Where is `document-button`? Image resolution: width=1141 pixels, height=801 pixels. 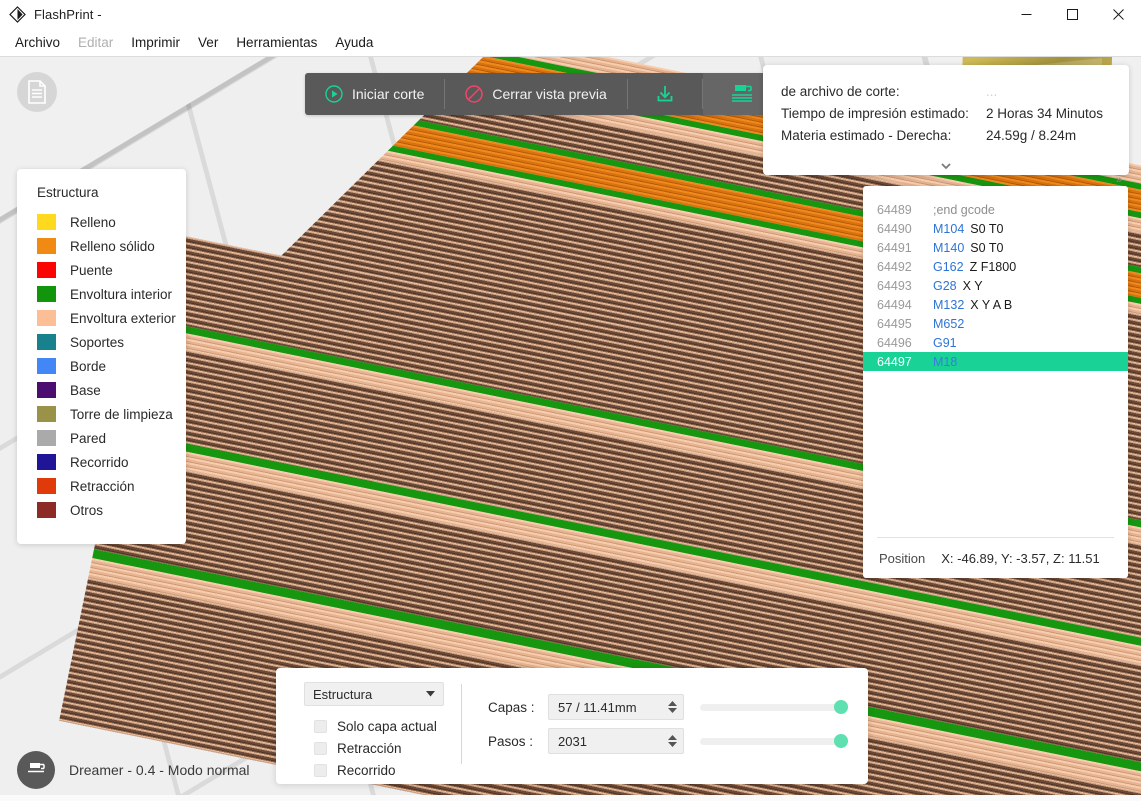
document-button is located at coordinates (37, 92).